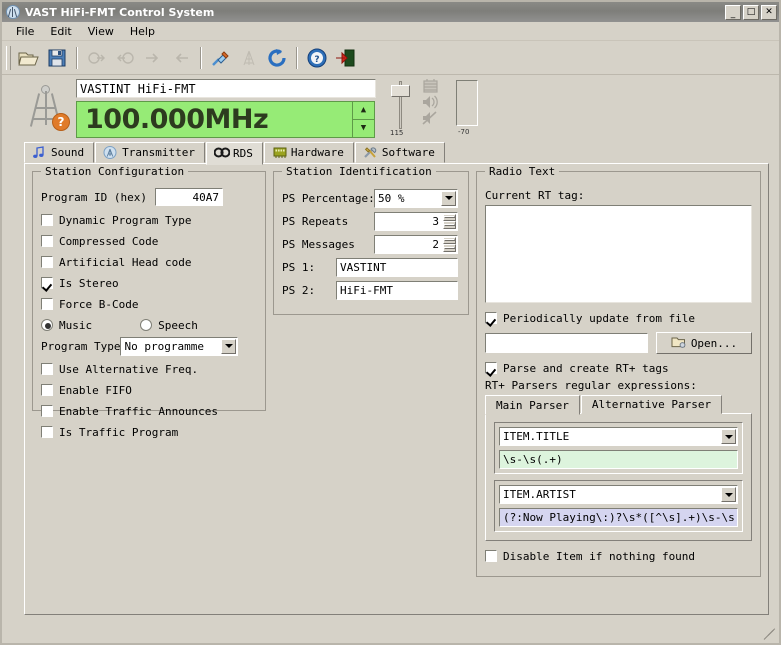 This screenshot has width=781, height=645. Describe the element at coordinates (8, 57) in the screenshot. I see `toolbar-grip` at that location.